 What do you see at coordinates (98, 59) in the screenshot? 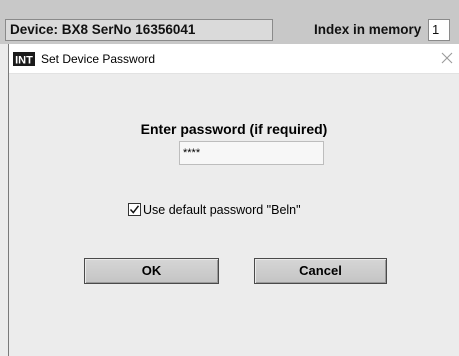
I see `dialog-title: Set Device Password` at bounding box center [98, 59].